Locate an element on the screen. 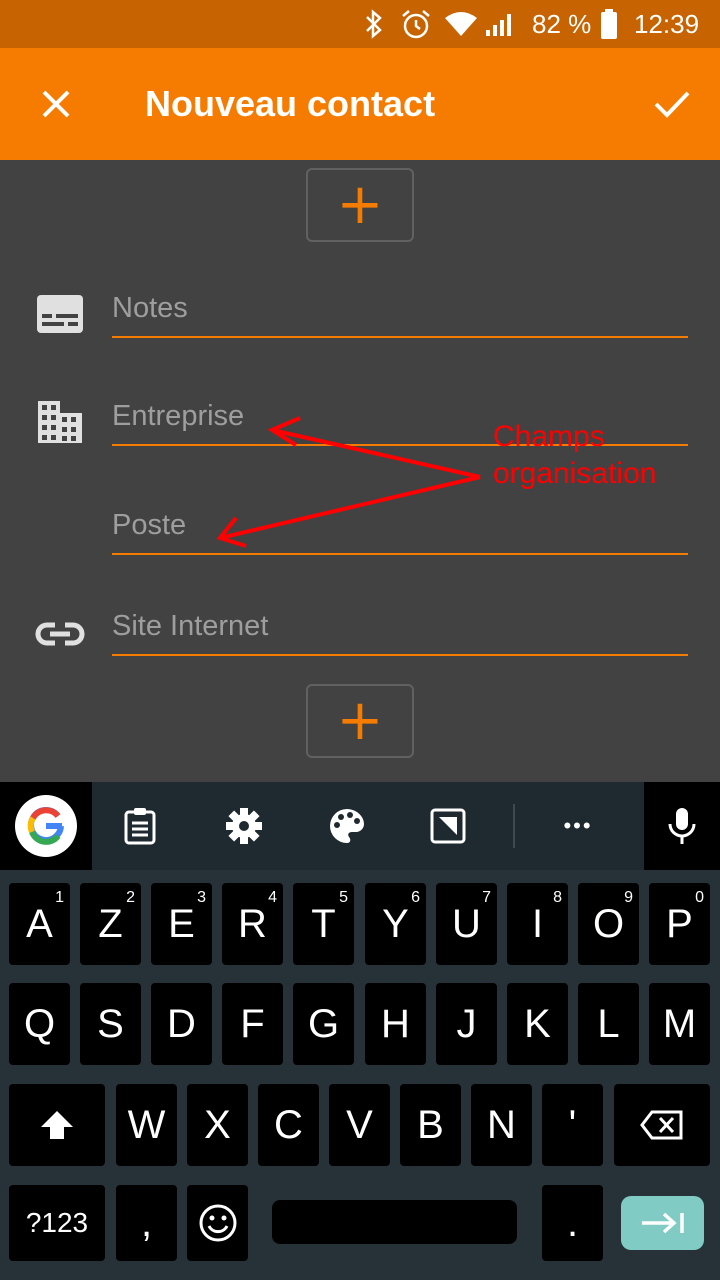 The width and height of the screenshot is (720, 1280). signal-icon is located at coordinates (500, 24).